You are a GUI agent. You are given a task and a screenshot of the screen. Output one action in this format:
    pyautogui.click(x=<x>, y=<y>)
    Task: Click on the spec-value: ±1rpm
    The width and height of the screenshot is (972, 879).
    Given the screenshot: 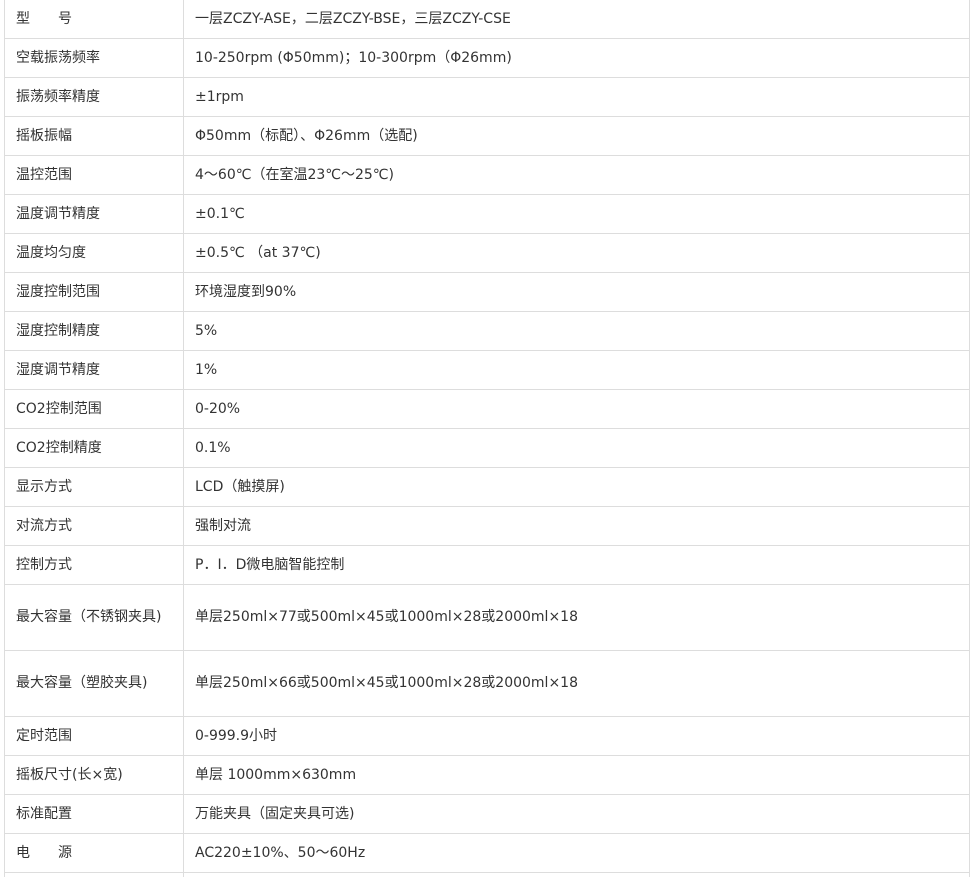 What is the action you would take?
    pyautogui.click(x=576, y=97)
    